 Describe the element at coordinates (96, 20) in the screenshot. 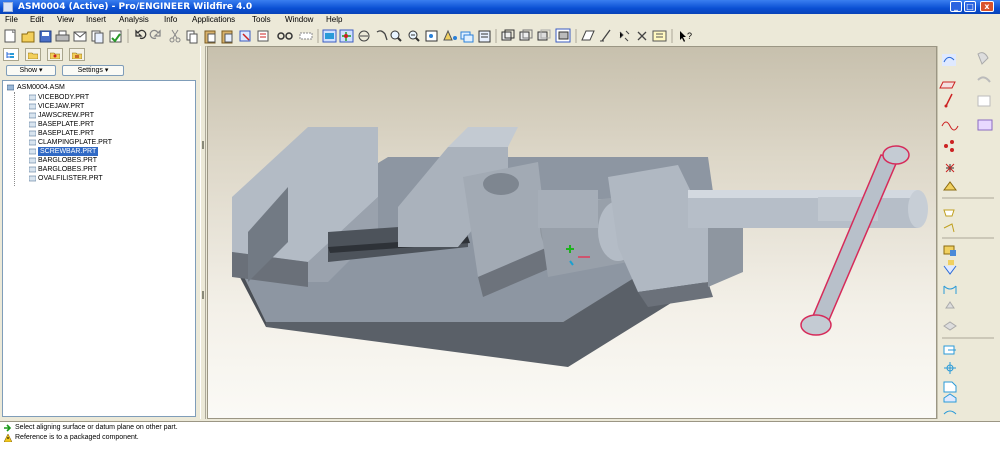

I see `menu-insert: Insert` at that location.